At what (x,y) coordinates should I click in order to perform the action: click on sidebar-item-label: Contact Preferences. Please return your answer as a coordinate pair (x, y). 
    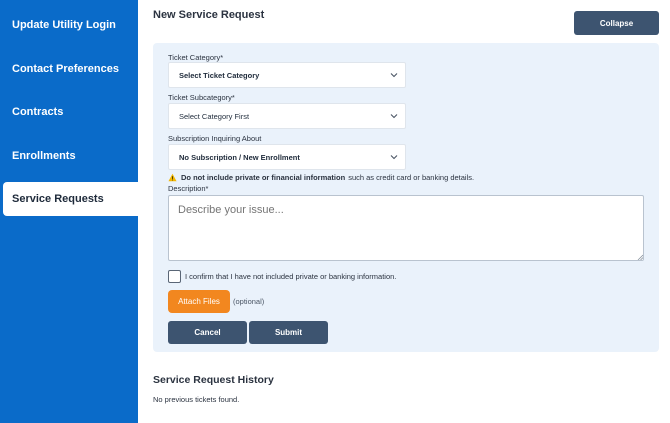
    Looking at the image, I should click on (65, 69).